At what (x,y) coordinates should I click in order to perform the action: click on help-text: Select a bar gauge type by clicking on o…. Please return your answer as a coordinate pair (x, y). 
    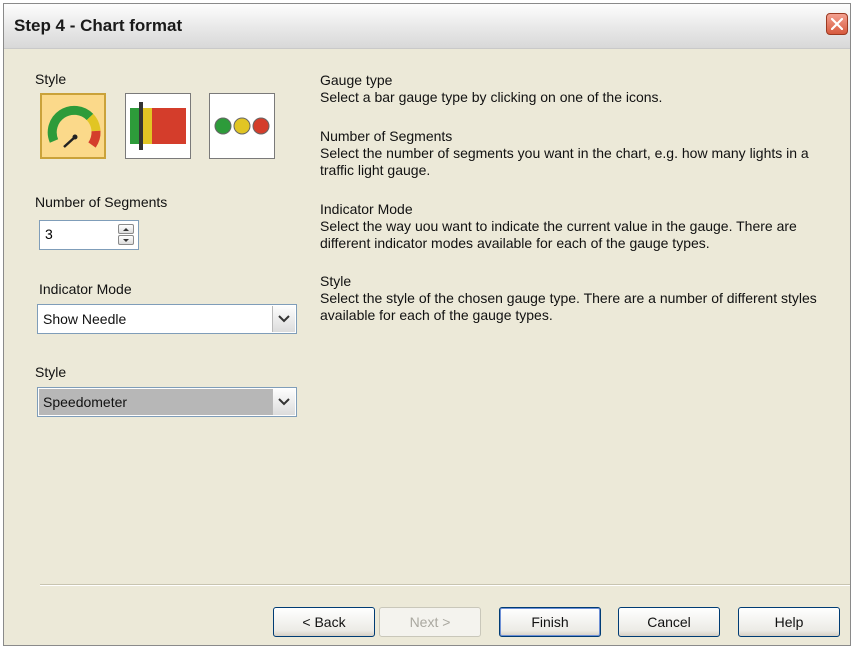
    Looking at the image, I should click on (491, 97).